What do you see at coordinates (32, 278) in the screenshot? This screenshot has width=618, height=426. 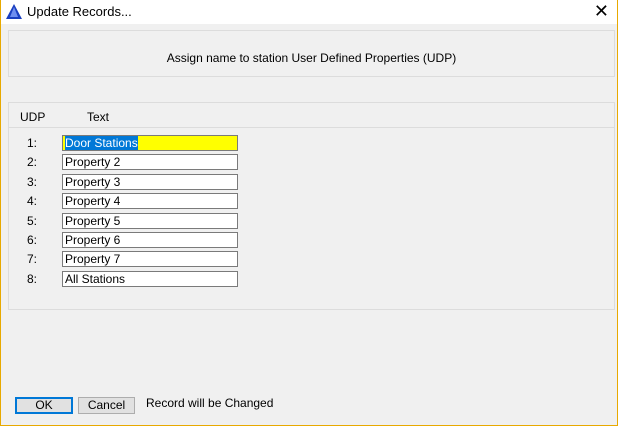 I see `udp-number: 8:` at bounding box center [32, 278].